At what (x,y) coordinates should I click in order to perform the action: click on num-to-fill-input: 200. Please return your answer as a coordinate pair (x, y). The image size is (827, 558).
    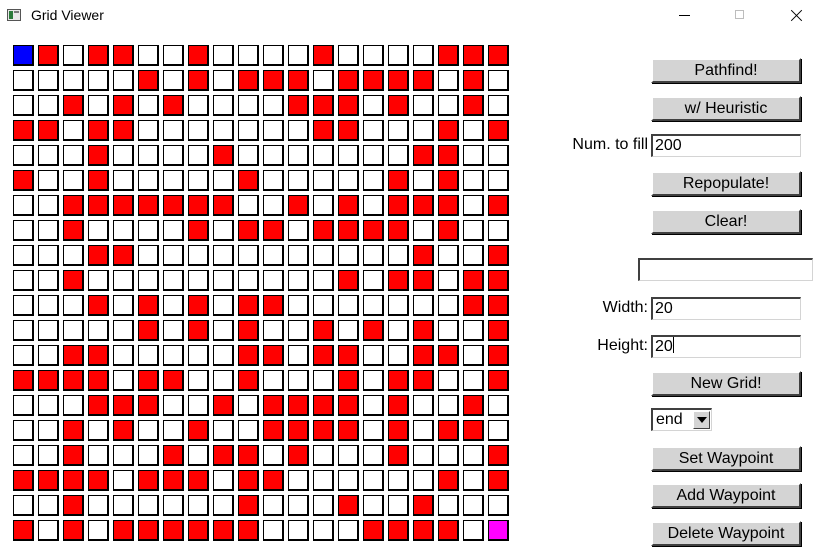
    Looking at the image, I should click on (726, 145).